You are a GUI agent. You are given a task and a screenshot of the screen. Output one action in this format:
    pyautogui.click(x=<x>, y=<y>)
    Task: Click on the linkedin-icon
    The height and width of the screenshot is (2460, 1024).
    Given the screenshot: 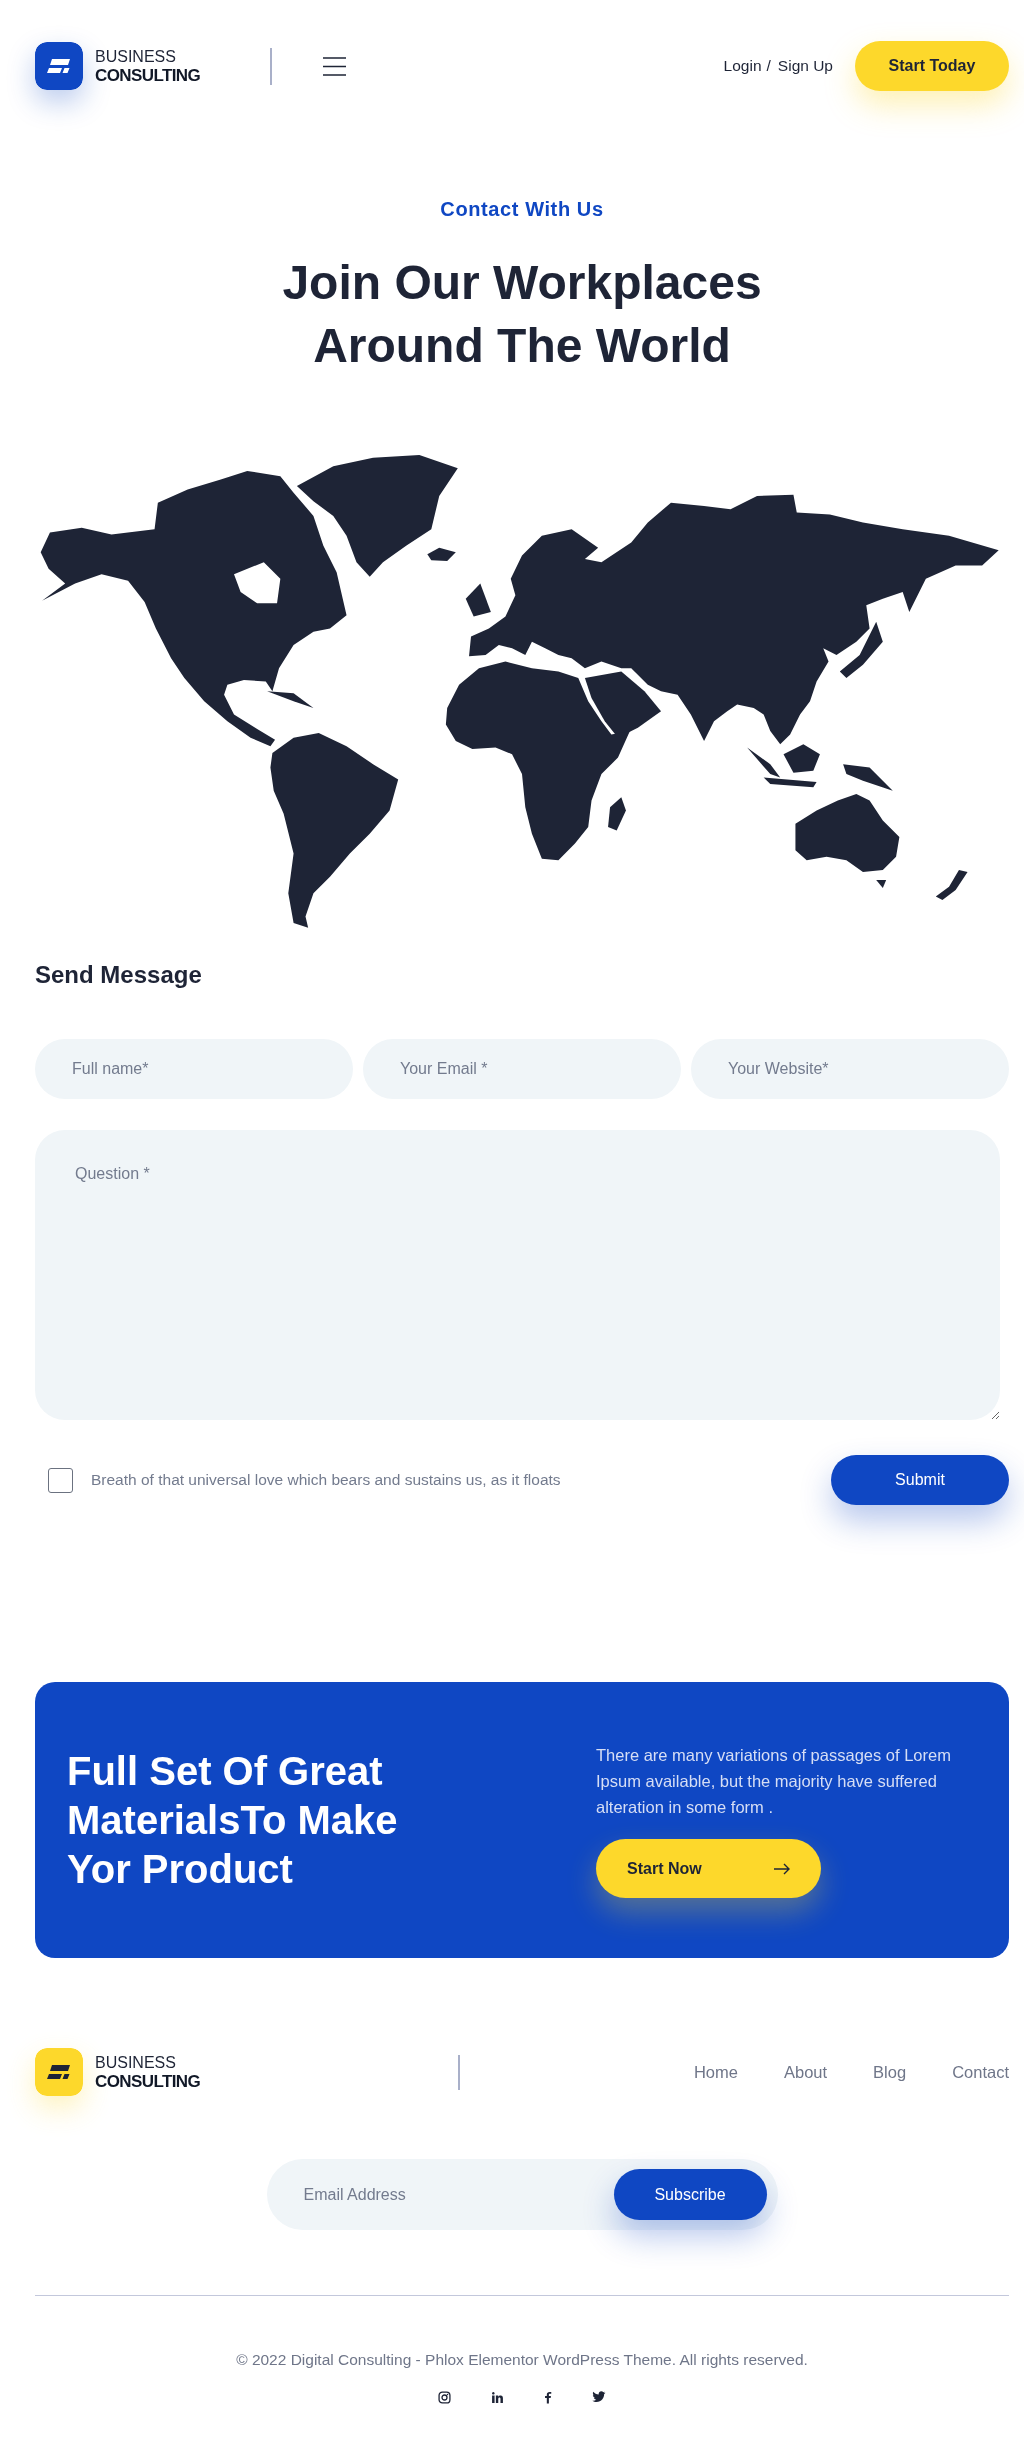 What is the action you would take?
    pyautogui.click(x=497, y=2397)
    